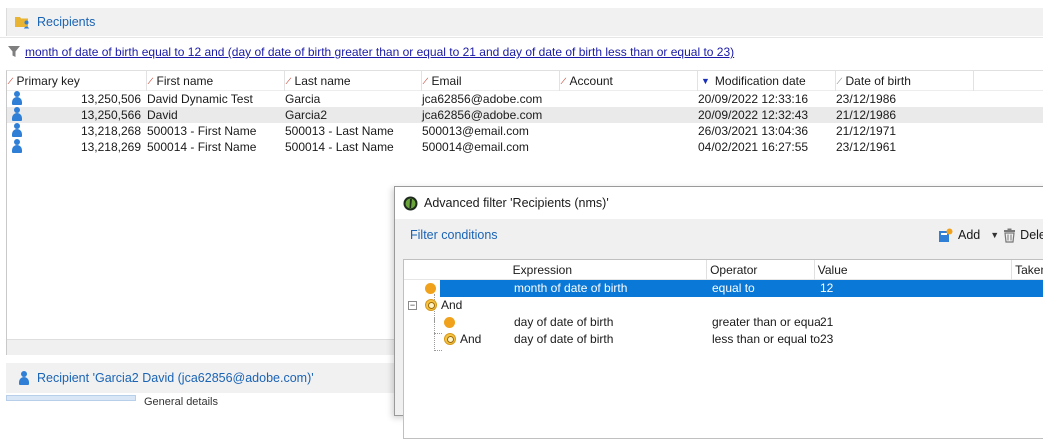 The image size is (1043, 439). Describe the element at coordinates (719, 235) in the screenshot. I see `filter-conditions-bar: Filter conditions Add ▼ Dele` at that location.